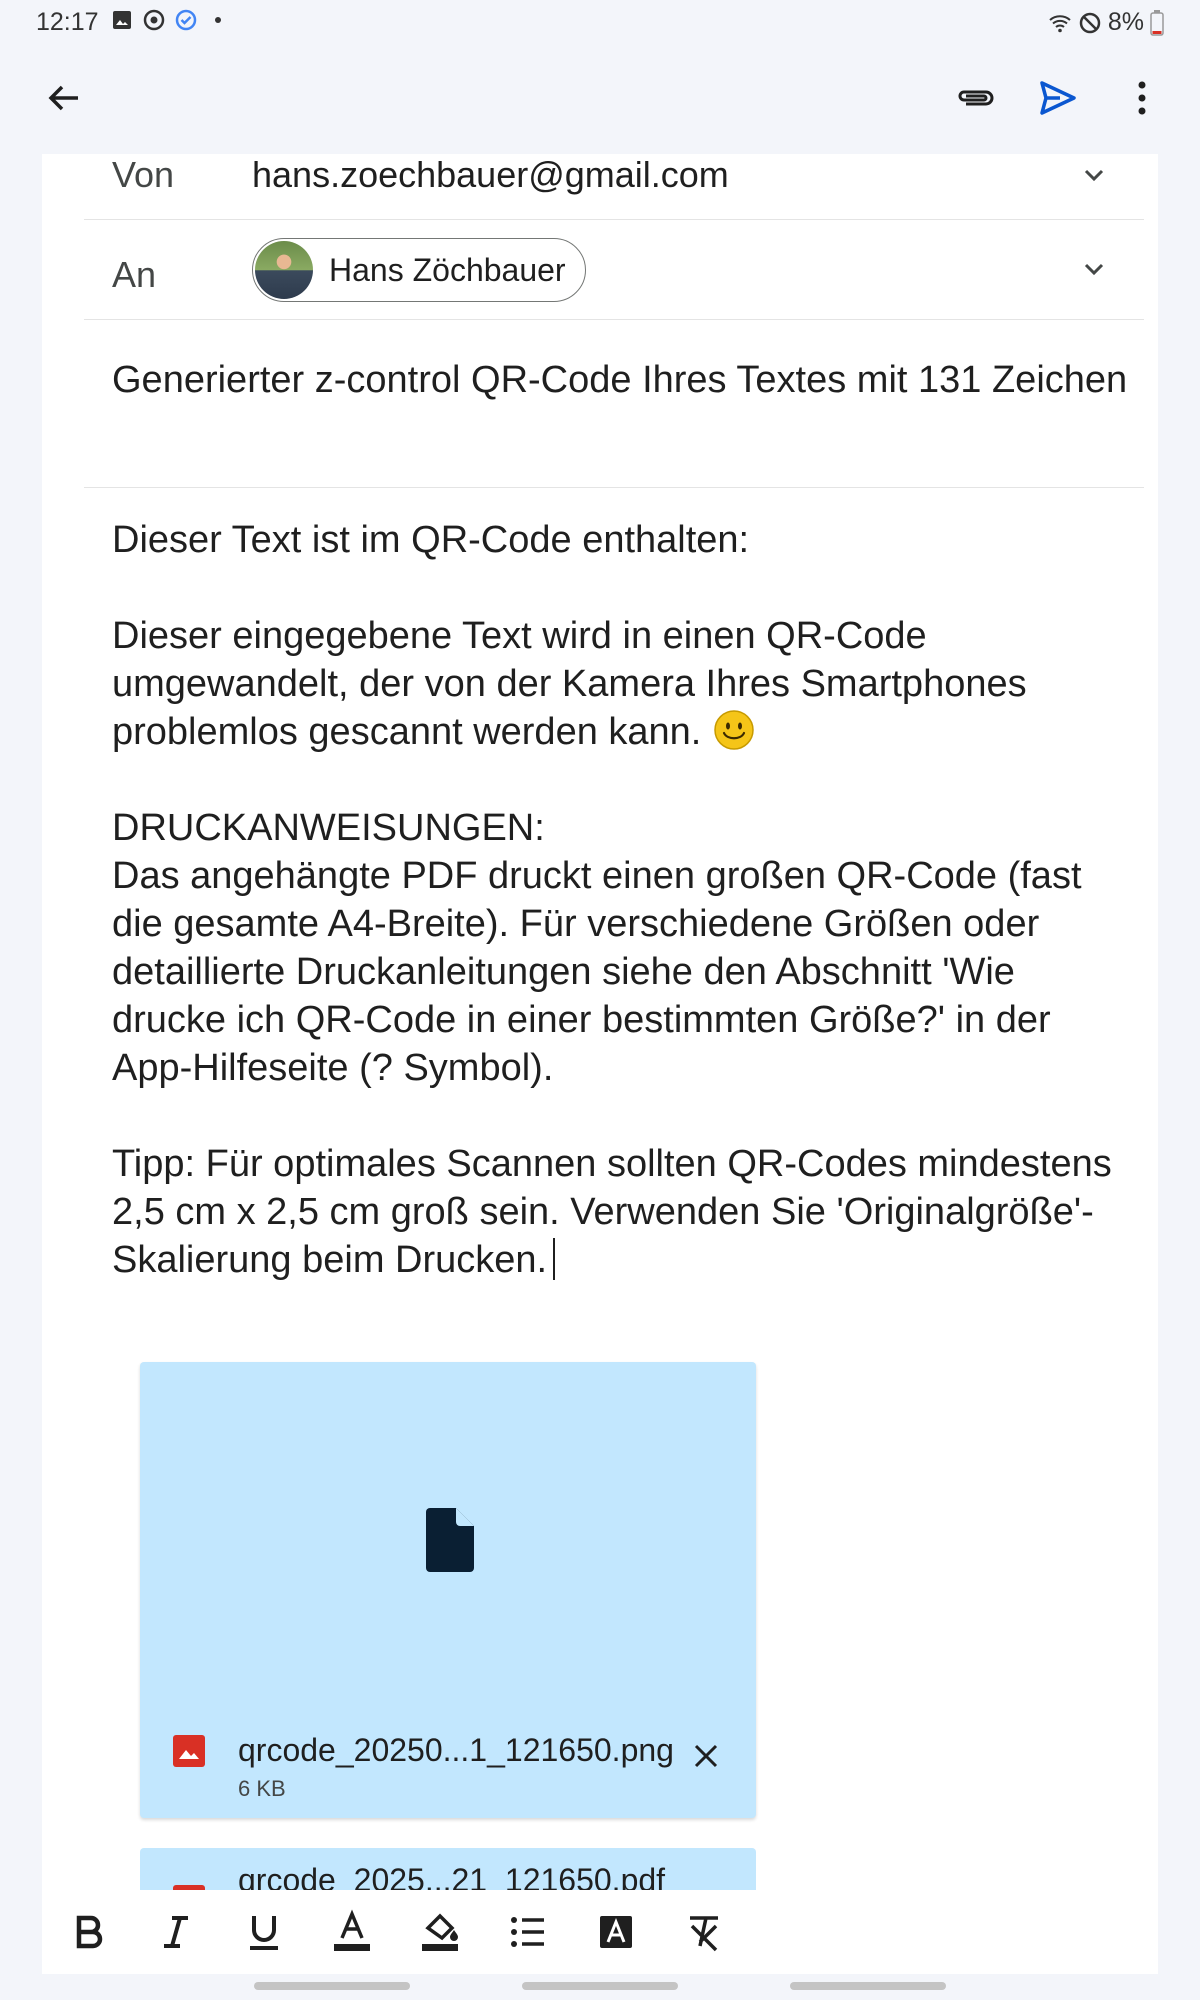  What do you see at coordinates (218, 20) in the screenshot?
I see `more-notifications-dot-icon` at bounding box center [218, 20].